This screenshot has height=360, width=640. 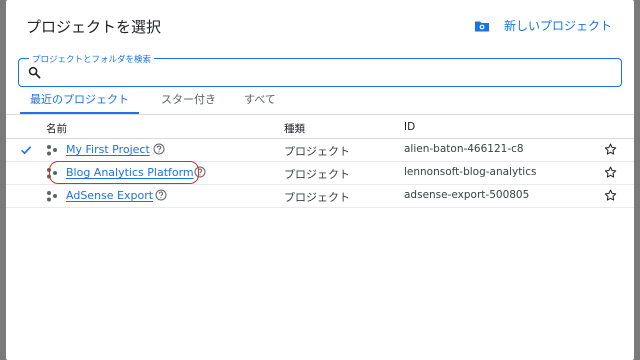 I want to click on tabs-divider, so click(x=320, y=114).